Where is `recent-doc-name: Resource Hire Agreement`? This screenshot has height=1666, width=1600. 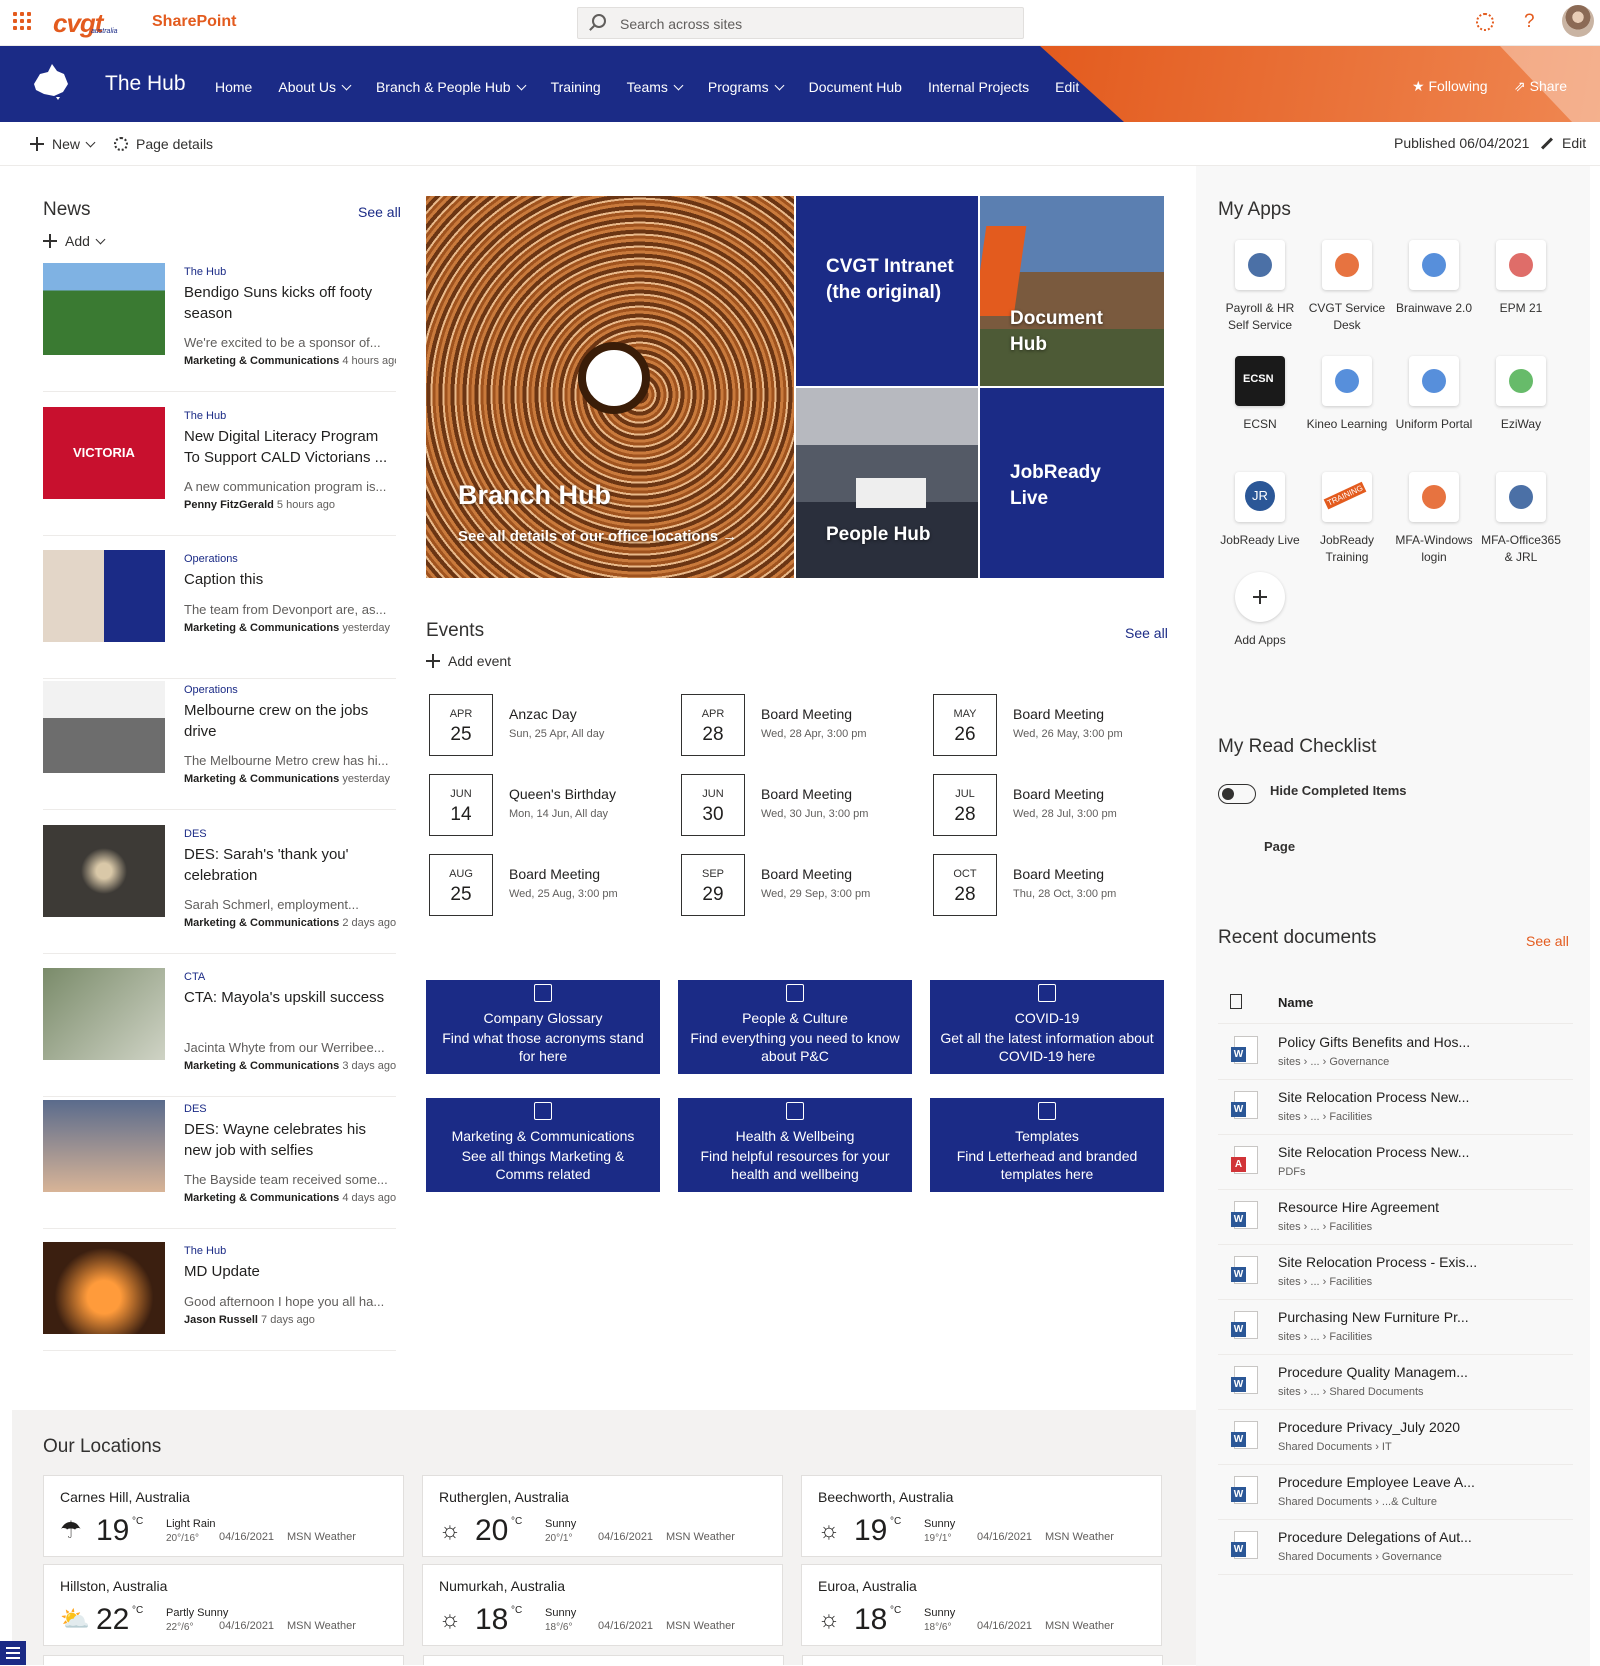
recent-doc-name: Resource Hire Agreement is located at coordinates (1358, 1207).